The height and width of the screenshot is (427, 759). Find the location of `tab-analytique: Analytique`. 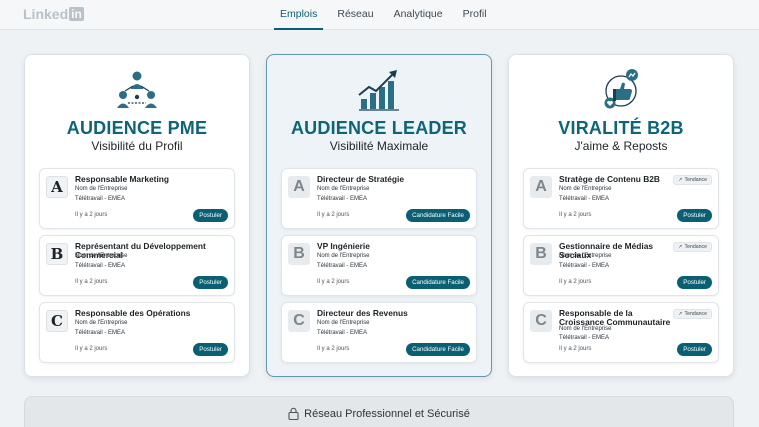

tab-analytique: Analytique is located at coordinates (418, 15).